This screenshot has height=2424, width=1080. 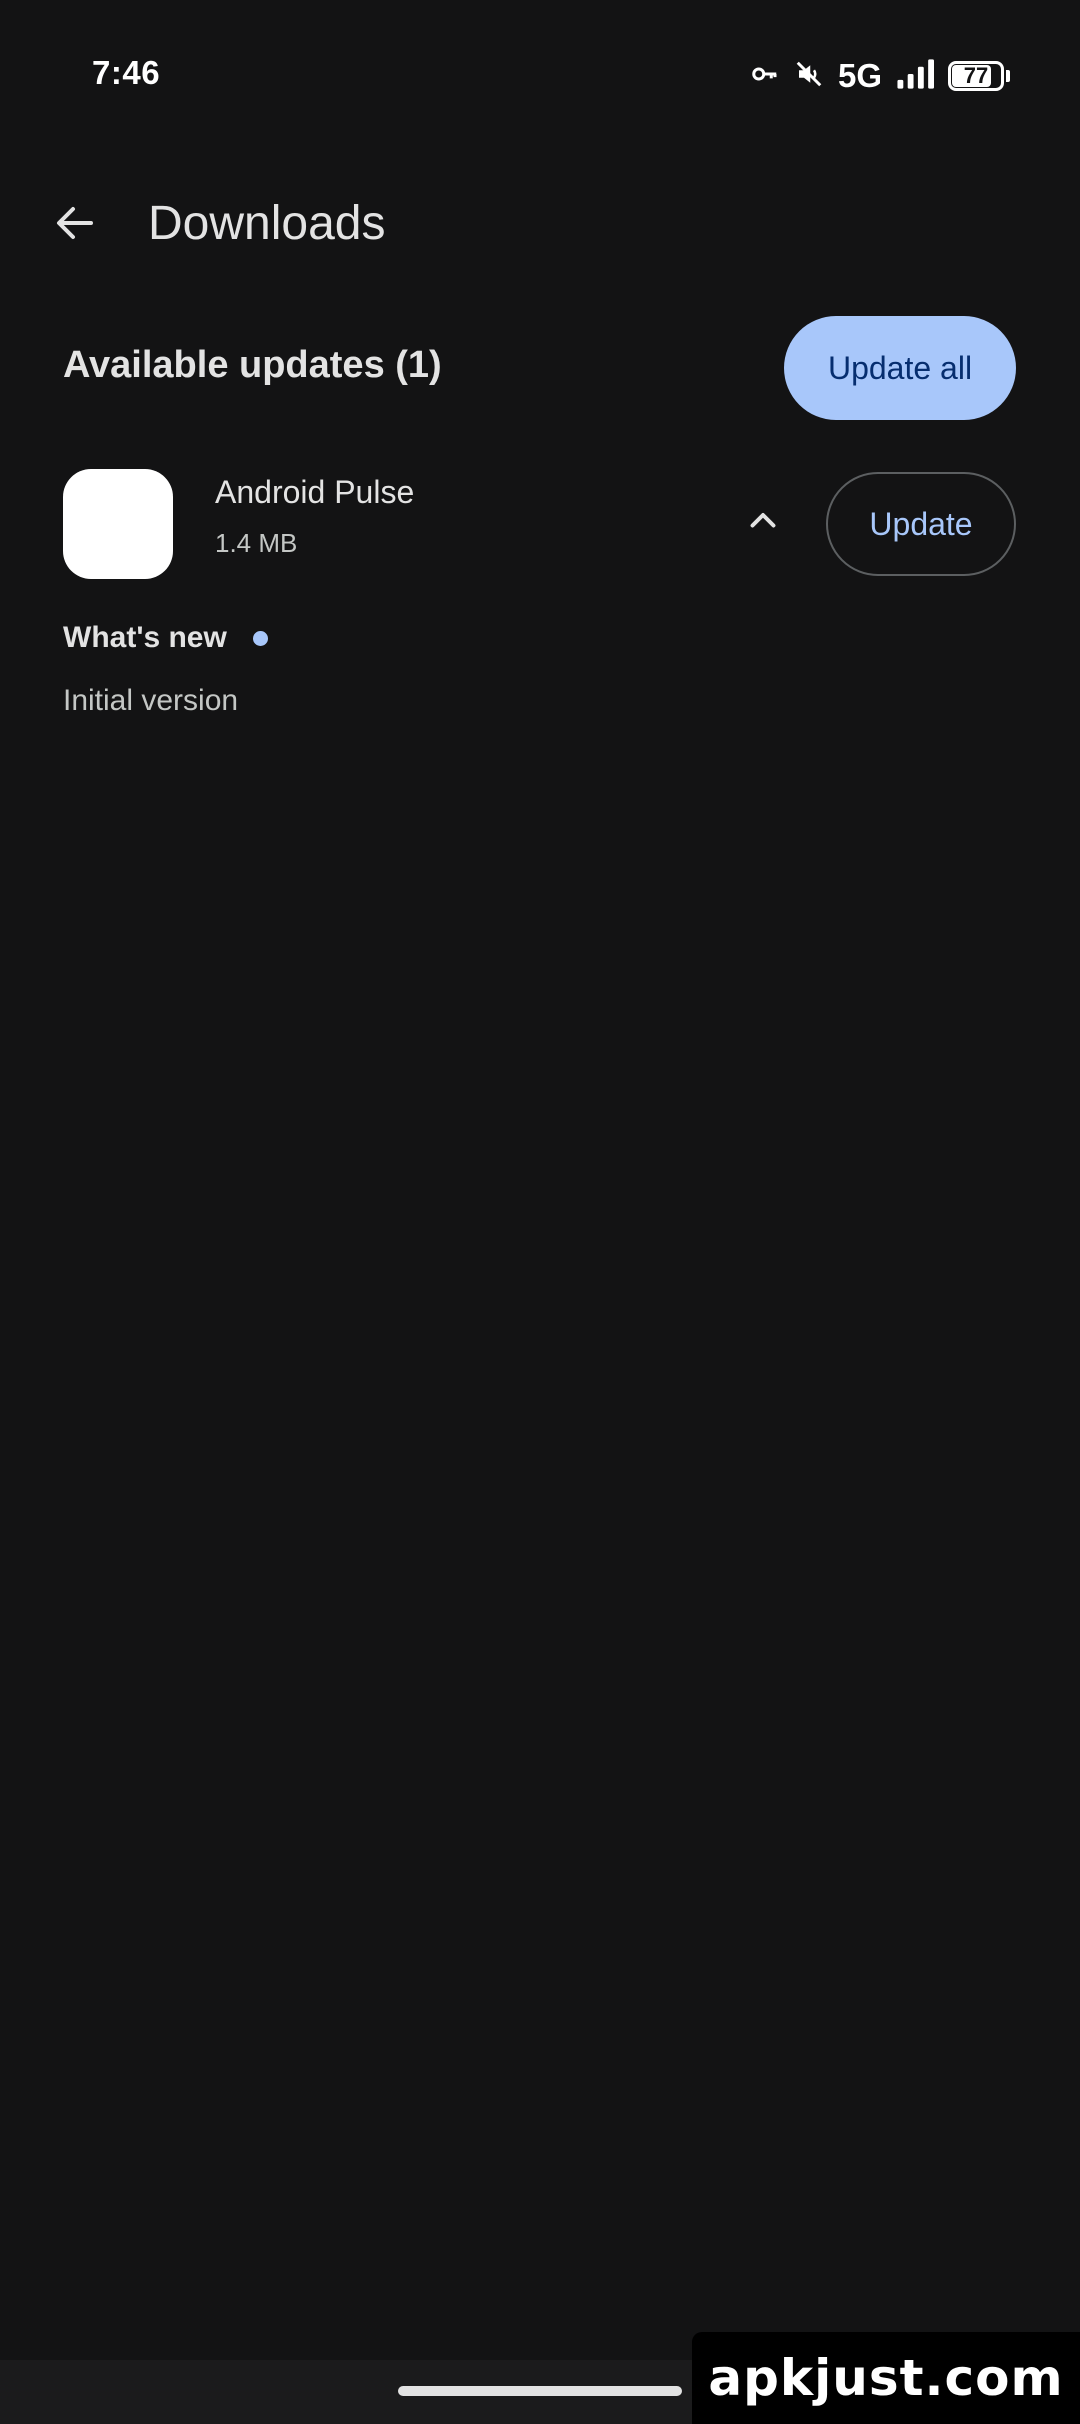 I want to click on watermark: apkjust.com, so click(x=886, y=2378).